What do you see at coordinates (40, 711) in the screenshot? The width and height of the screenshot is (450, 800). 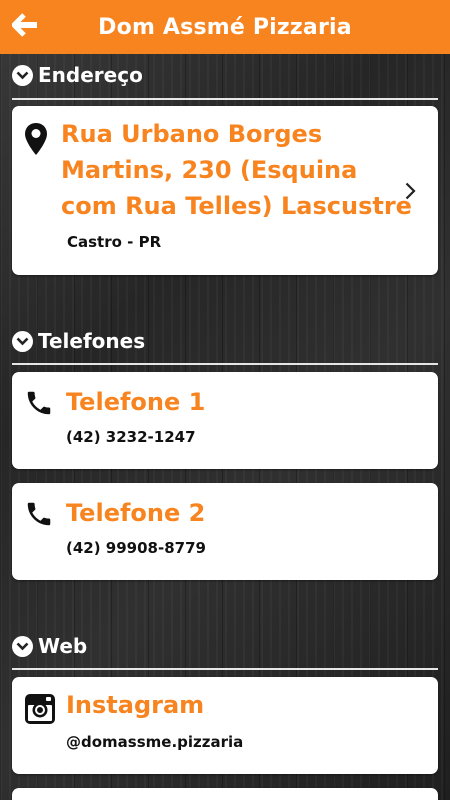 I see `instagram-icon` at bounding box center [40, 711].